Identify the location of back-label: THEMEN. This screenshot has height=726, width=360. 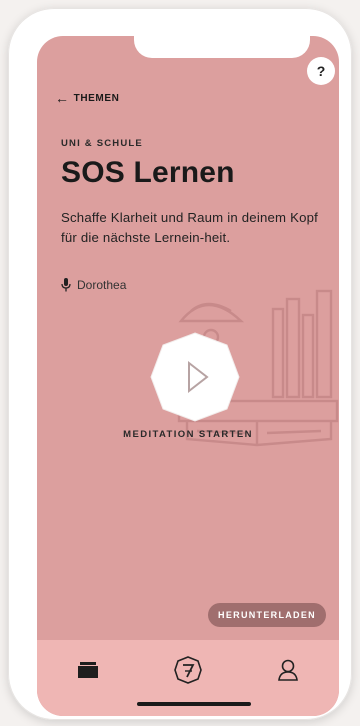
(96, 98).